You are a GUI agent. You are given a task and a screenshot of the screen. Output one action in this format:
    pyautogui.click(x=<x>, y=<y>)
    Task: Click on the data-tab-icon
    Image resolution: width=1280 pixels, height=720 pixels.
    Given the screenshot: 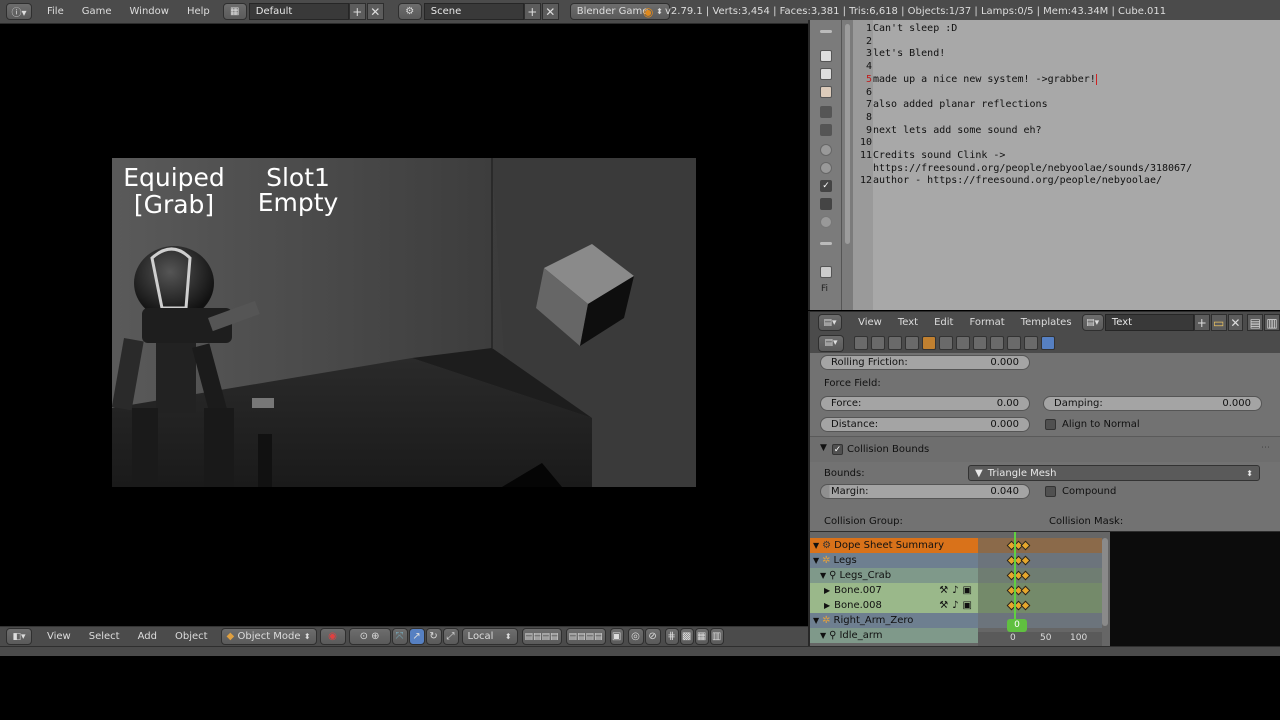 What is the action you would take?
    pyautogui.click(x=980, y=343)
    